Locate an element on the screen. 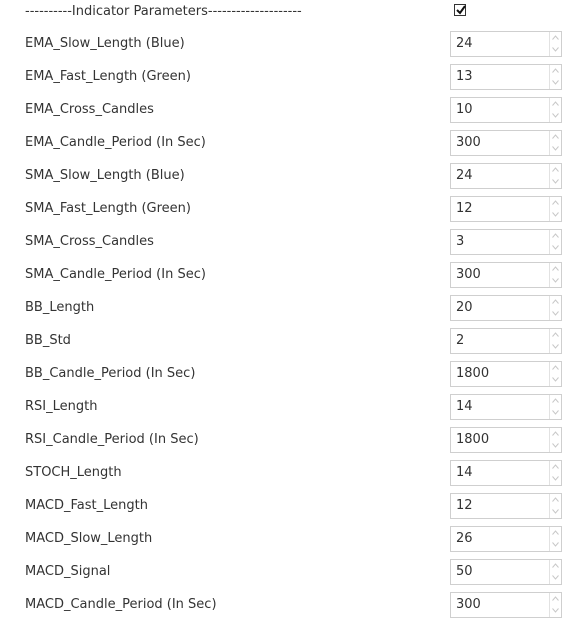  param-value: 12 is located at coordinates (464, 505).